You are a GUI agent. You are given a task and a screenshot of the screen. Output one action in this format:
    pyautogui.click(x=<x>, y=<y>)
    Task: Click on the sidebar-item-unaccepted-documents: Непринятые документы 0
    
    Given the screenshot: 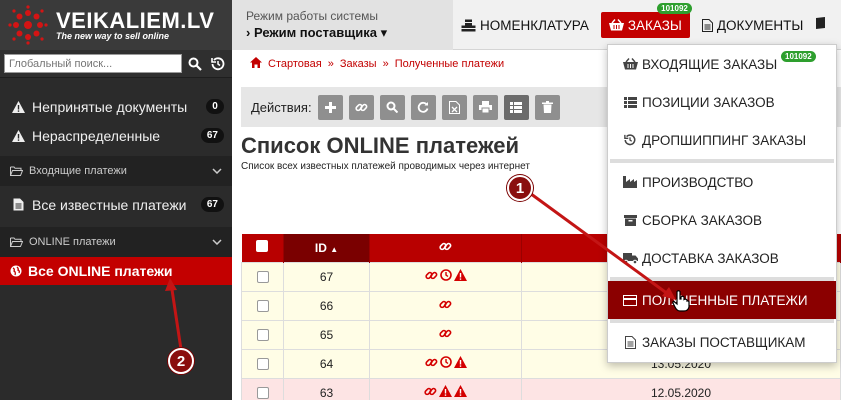 What is the action you would take?
    pyautogui.click(x=116, y=106)
    